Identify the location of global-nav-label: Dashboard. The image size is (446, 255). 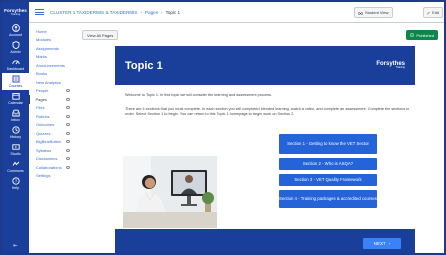
(15, 69).